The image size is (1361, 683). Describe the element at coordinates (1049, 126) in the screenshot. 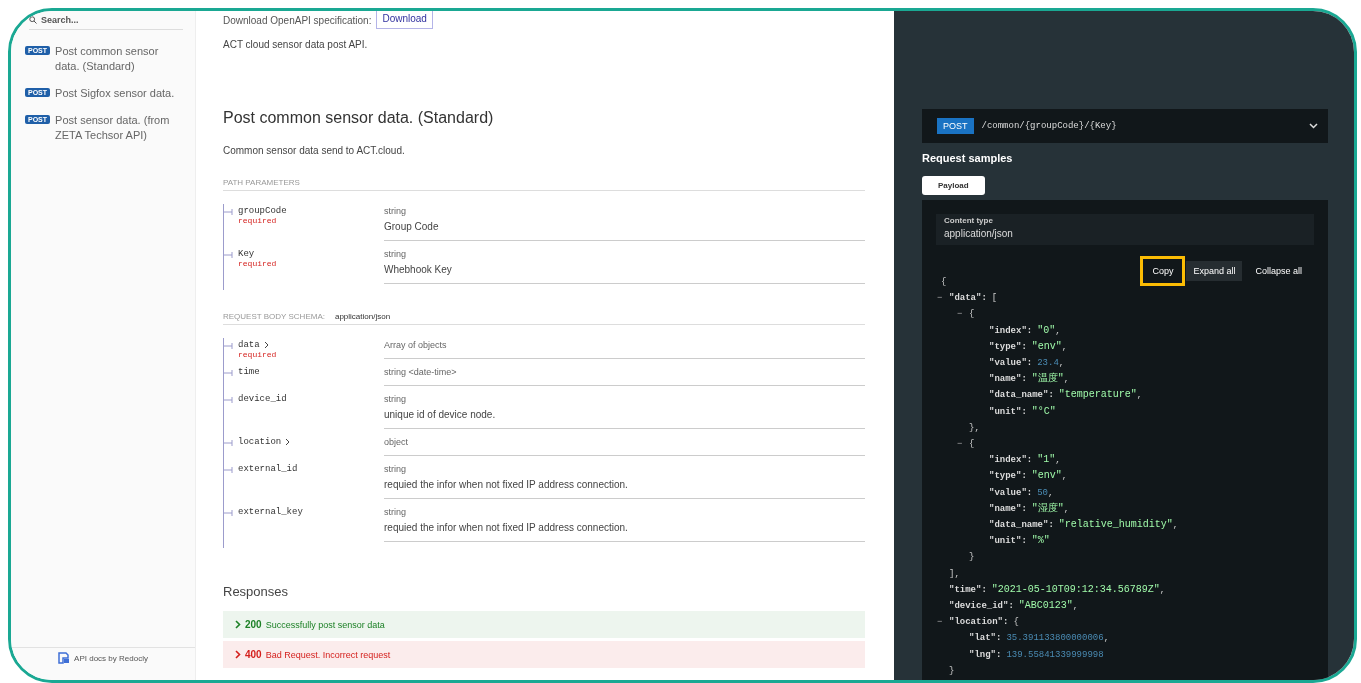

I see `endpoint-path: /common/{groupCode}/{Key}` at that location.